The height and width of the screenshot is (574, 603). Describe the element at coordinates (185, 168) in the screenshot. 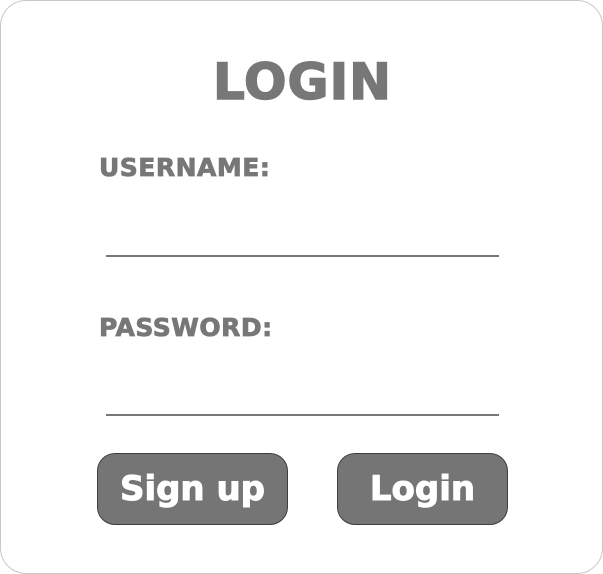

I see `username-label: USERNAME:` at that location.